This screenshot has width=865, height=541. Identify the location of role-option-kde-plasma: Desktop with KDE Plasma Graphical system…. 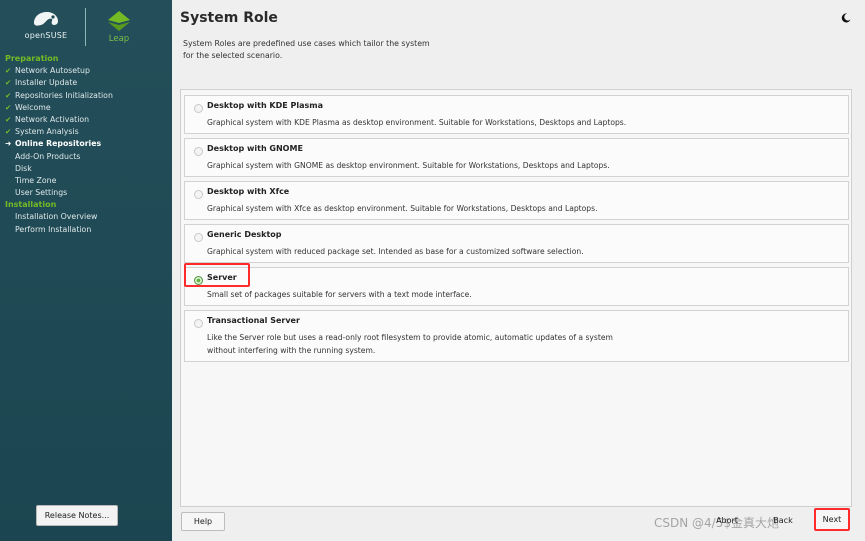
(516, 114).